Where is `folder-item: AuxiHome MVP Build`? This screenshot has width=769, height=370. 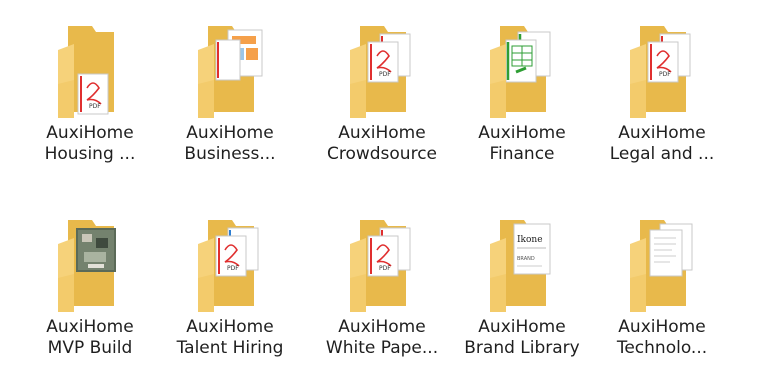
folder-item: AuxiHome MVP Build is located at coordinates (90, 285).